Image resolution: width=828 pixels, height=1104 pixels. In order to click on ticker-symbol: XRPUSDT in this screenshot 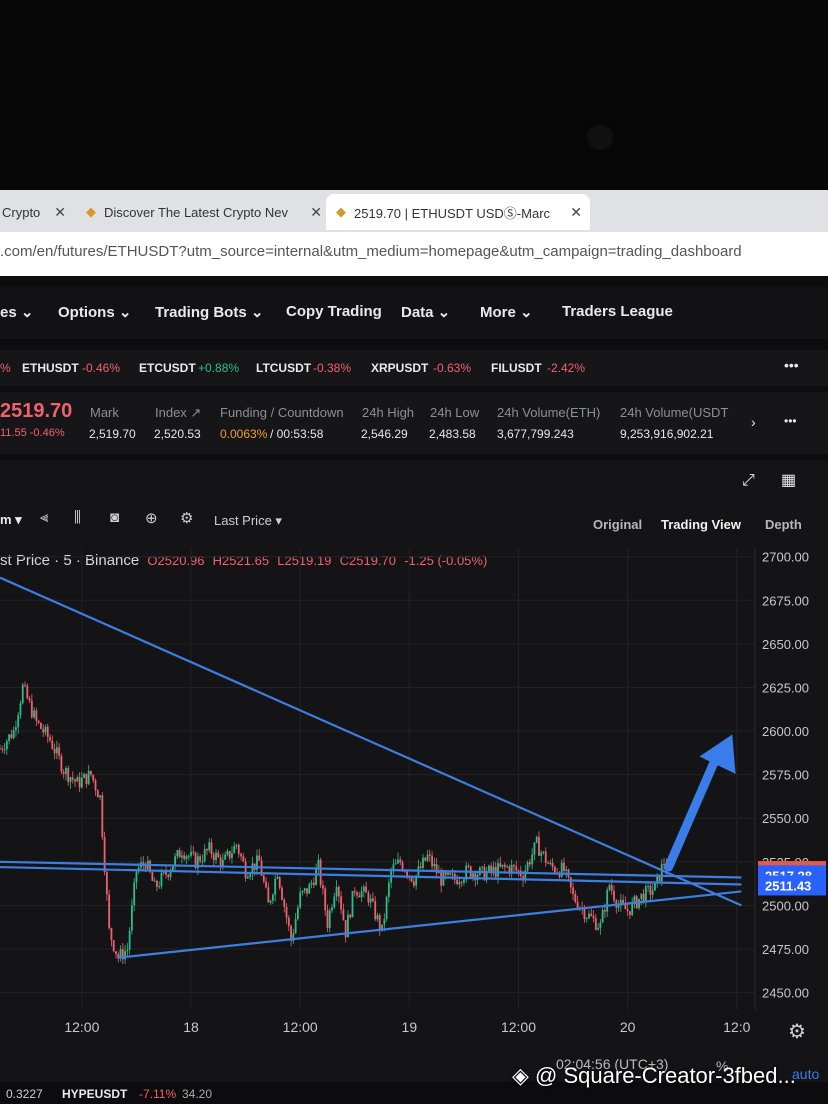, I will do `click(399, 368)`.